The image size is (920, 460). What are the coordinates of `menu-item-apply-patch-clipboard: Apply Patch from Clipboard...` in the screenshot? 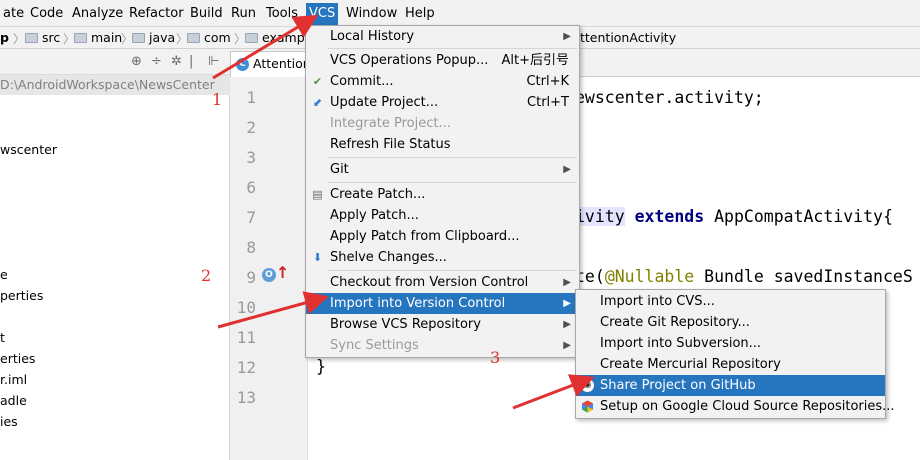 It's located at (442, 236).